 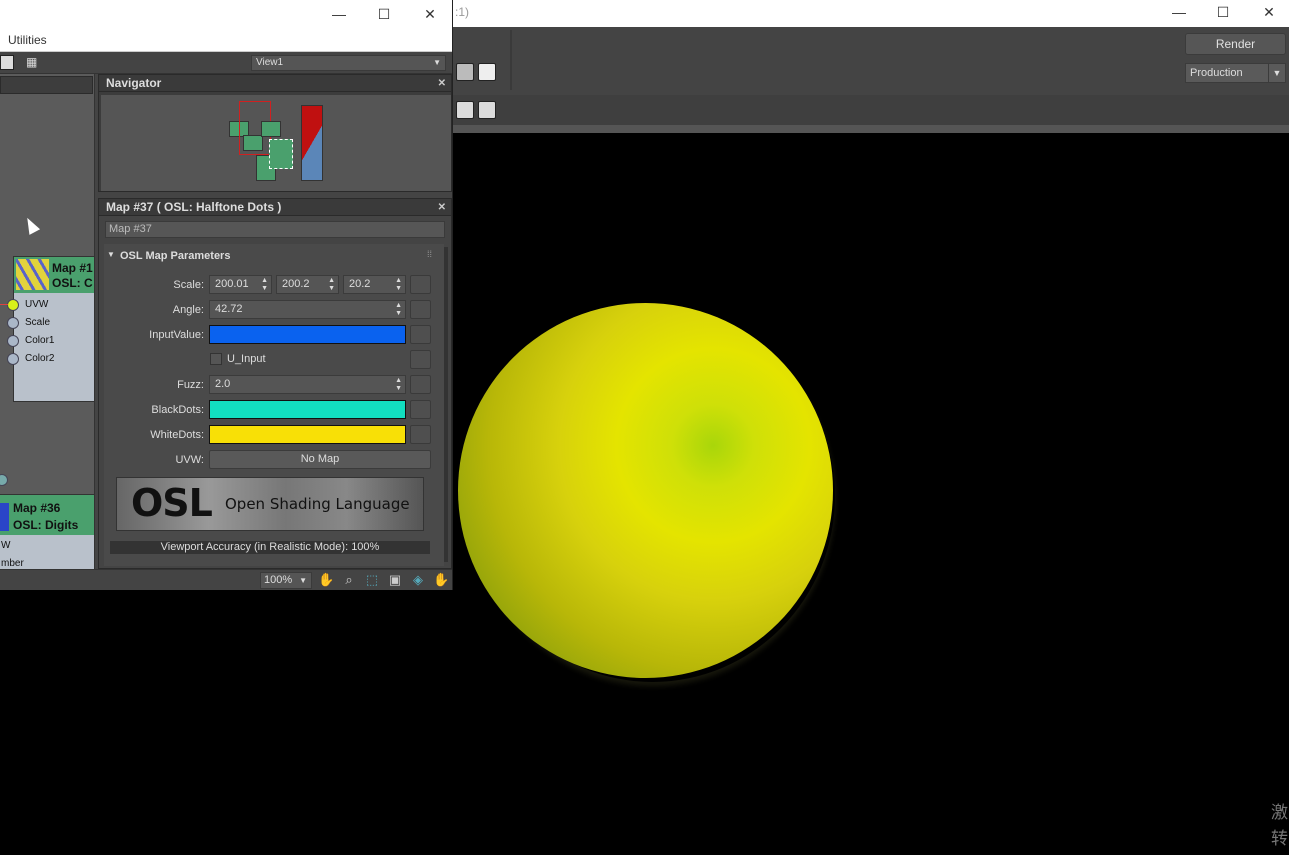 What do you see at coordinates (226, 579) in the screenshot?
I see `slate-statusbar: 100% ▼ ✋ ⌕ ⬚ ▣ ◈ ✋` at bounding box center [226, 579].